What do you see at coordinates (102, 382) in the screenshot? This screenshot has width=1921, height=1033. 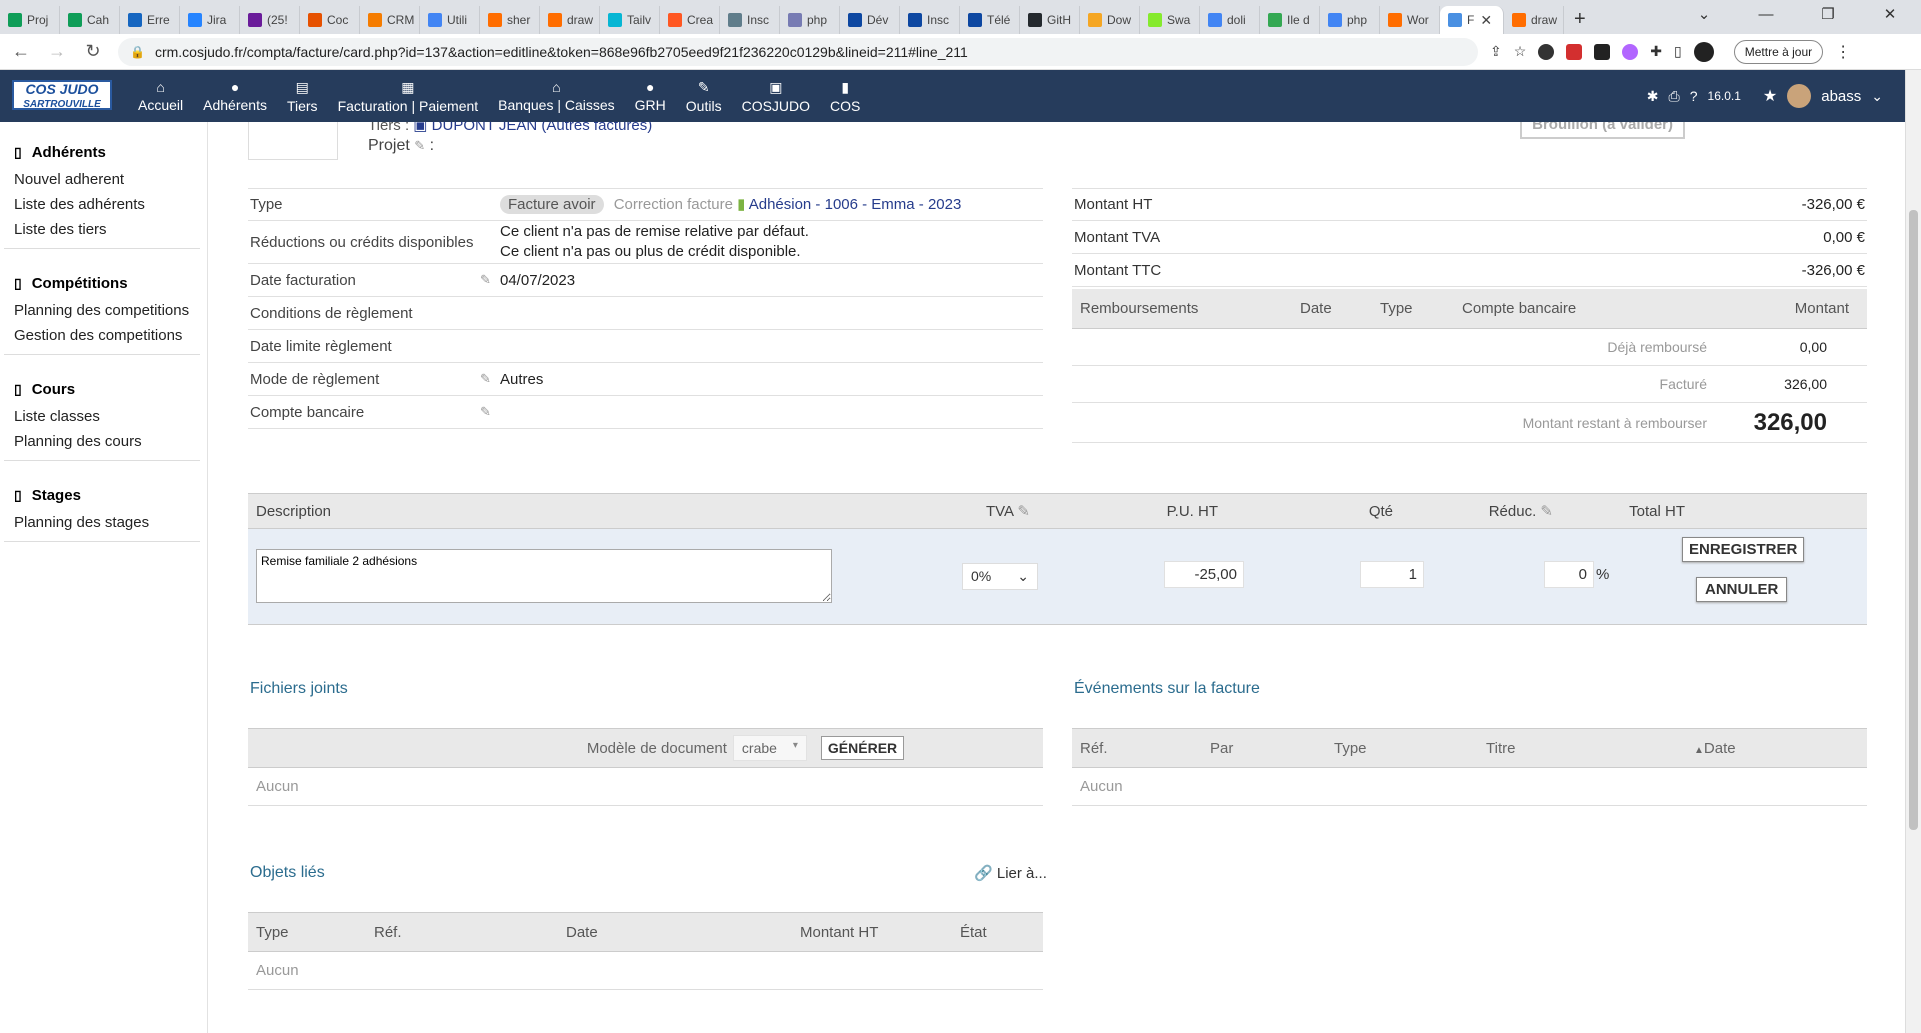 I see `sidebar-section-title: ▯ Cours` at bounding box center [102, 382].